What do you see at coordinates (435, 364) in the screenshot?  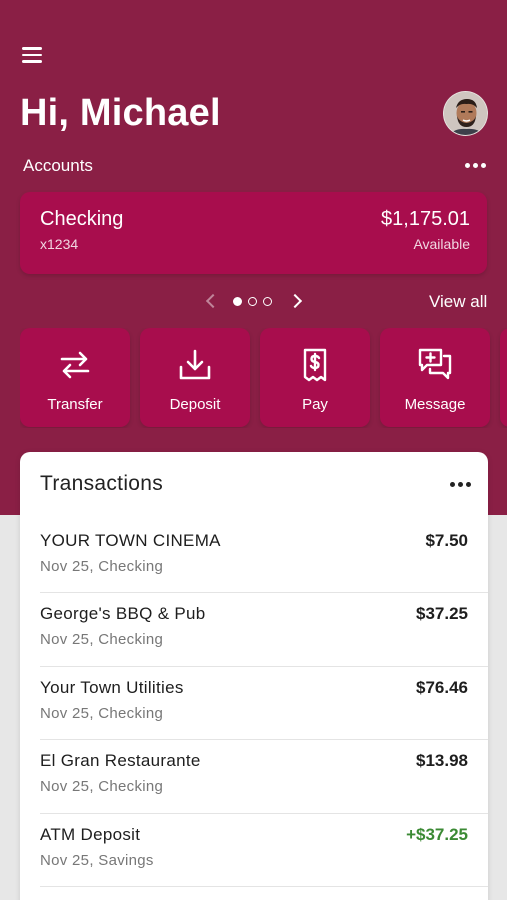 I see `message-icon` at bounding box center [435, 364].